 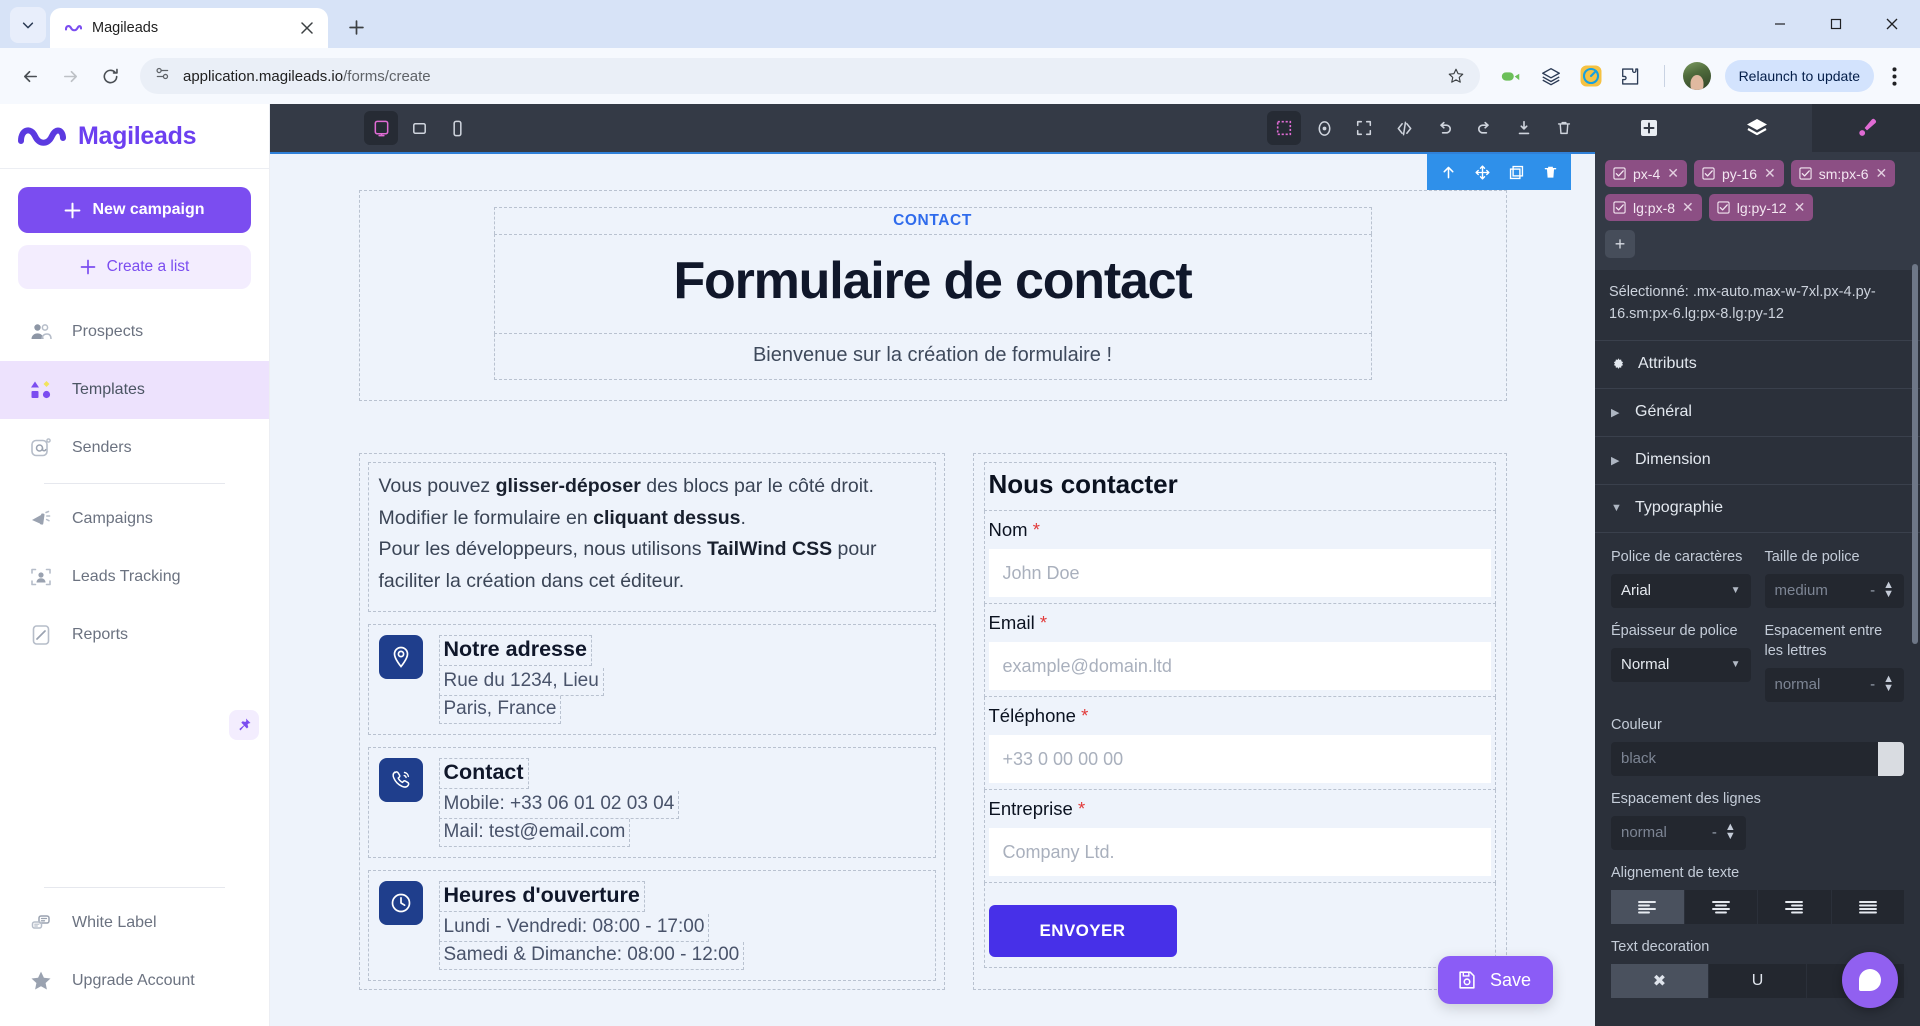 What do you see at coordinates (1239, 722) in the screenshot?
I see `contact-form-column: Nous contacter Nom * Email` at bounding box center [1239, 722].